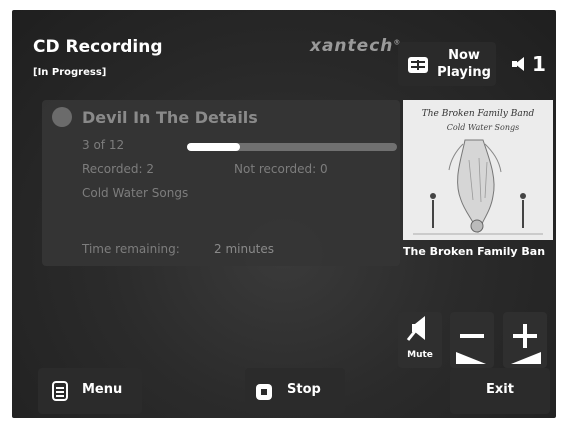 This screenshot has height=428, width=568. I want to click on volume-up-button, so click(525, 340).